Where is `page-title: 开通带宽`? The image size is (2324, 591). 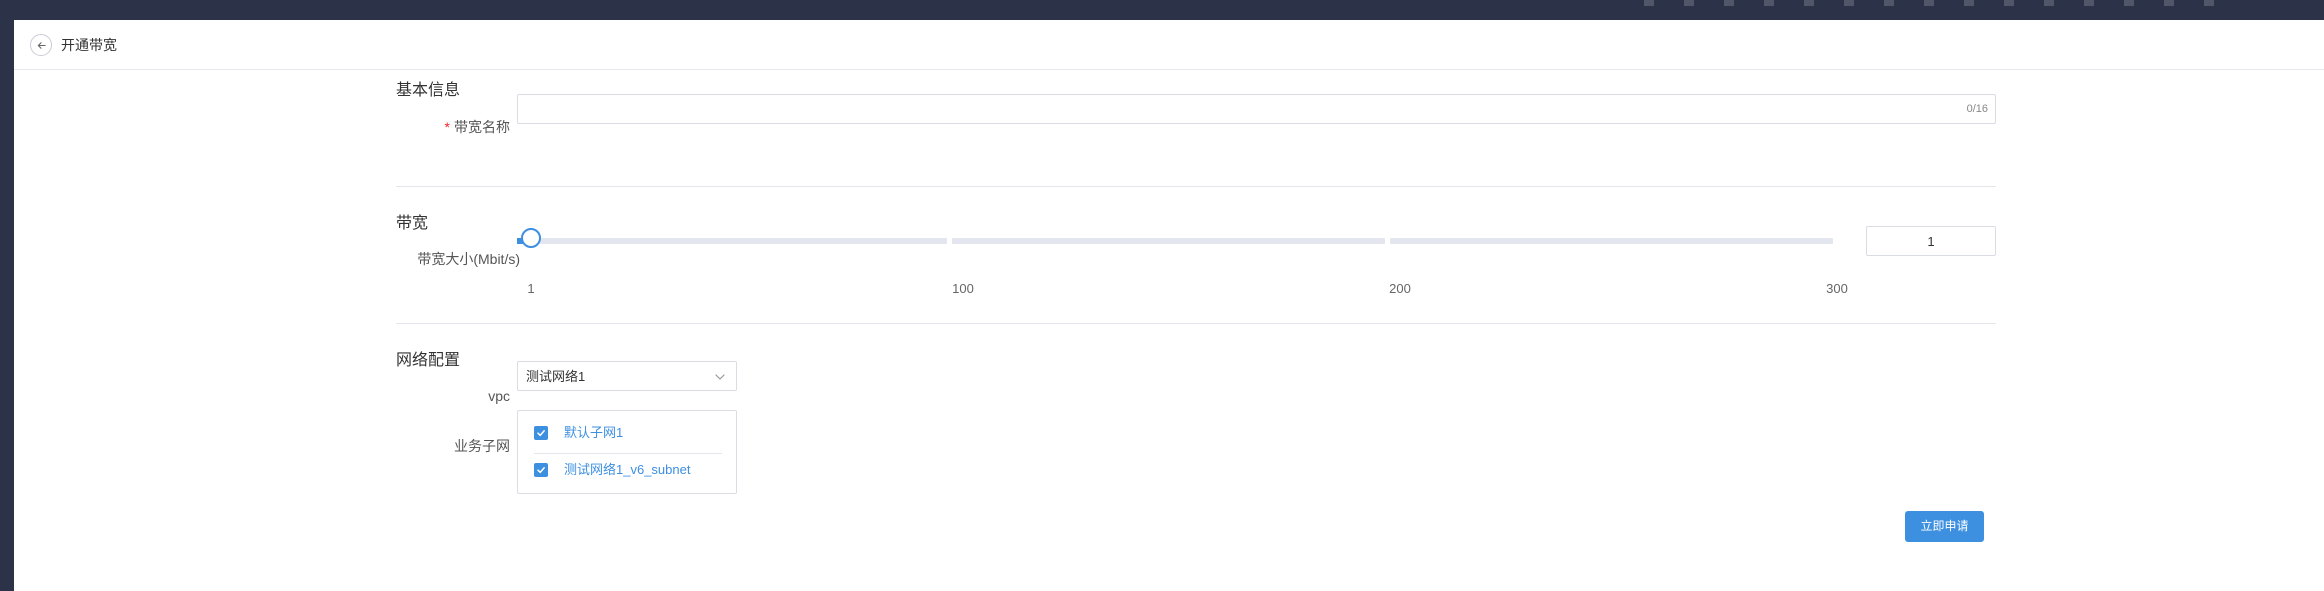 page-title: 开通带宽 is located at coordinates (89, 45).